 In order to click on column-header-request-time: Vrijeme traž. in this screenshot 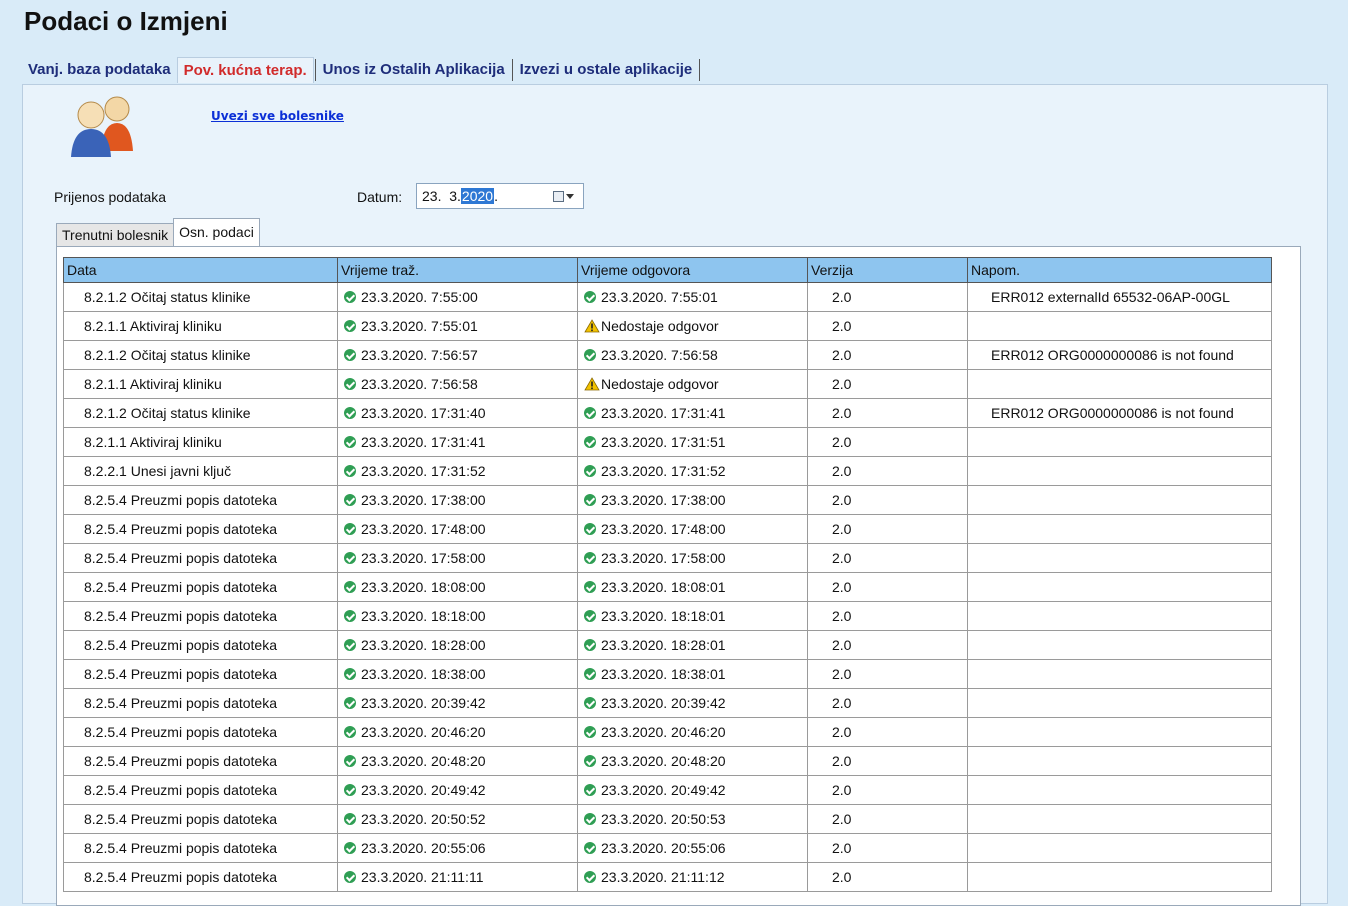, I will do `click(457, 270)`.